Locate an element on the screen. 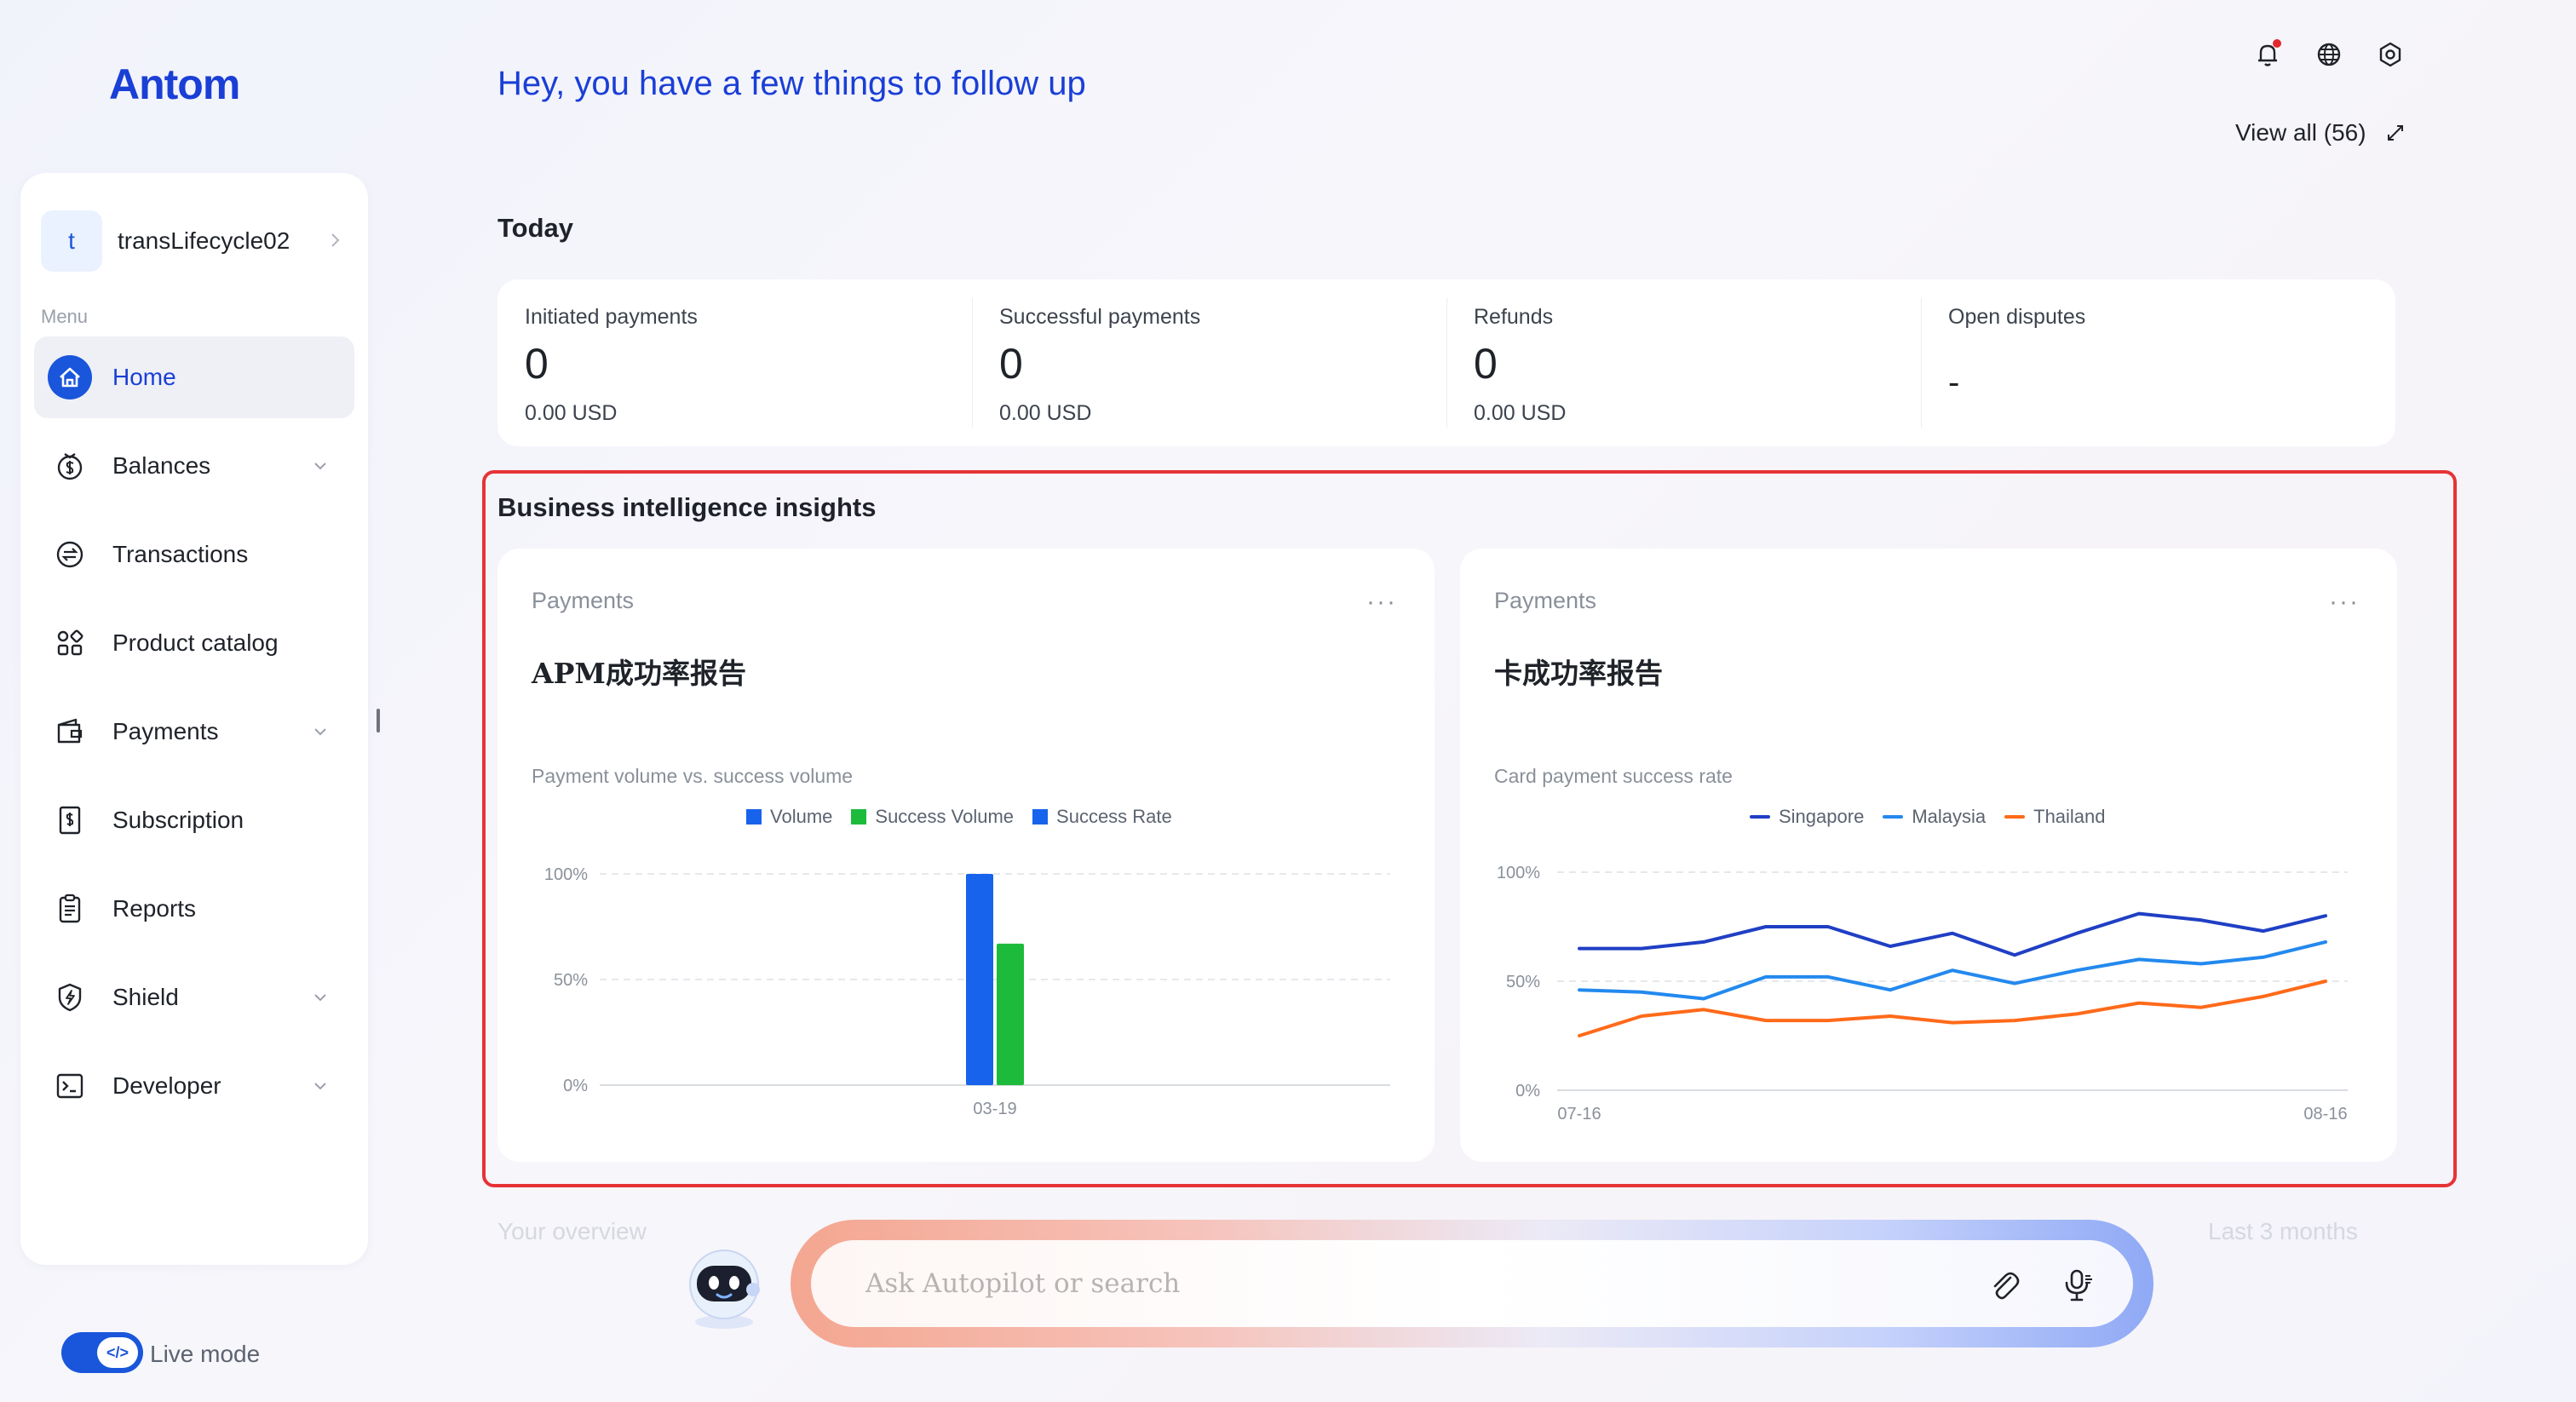 The height and width of the screenshot is (1402, 2576). stat-label: Successful payments is located at coordinates (1100, 317).